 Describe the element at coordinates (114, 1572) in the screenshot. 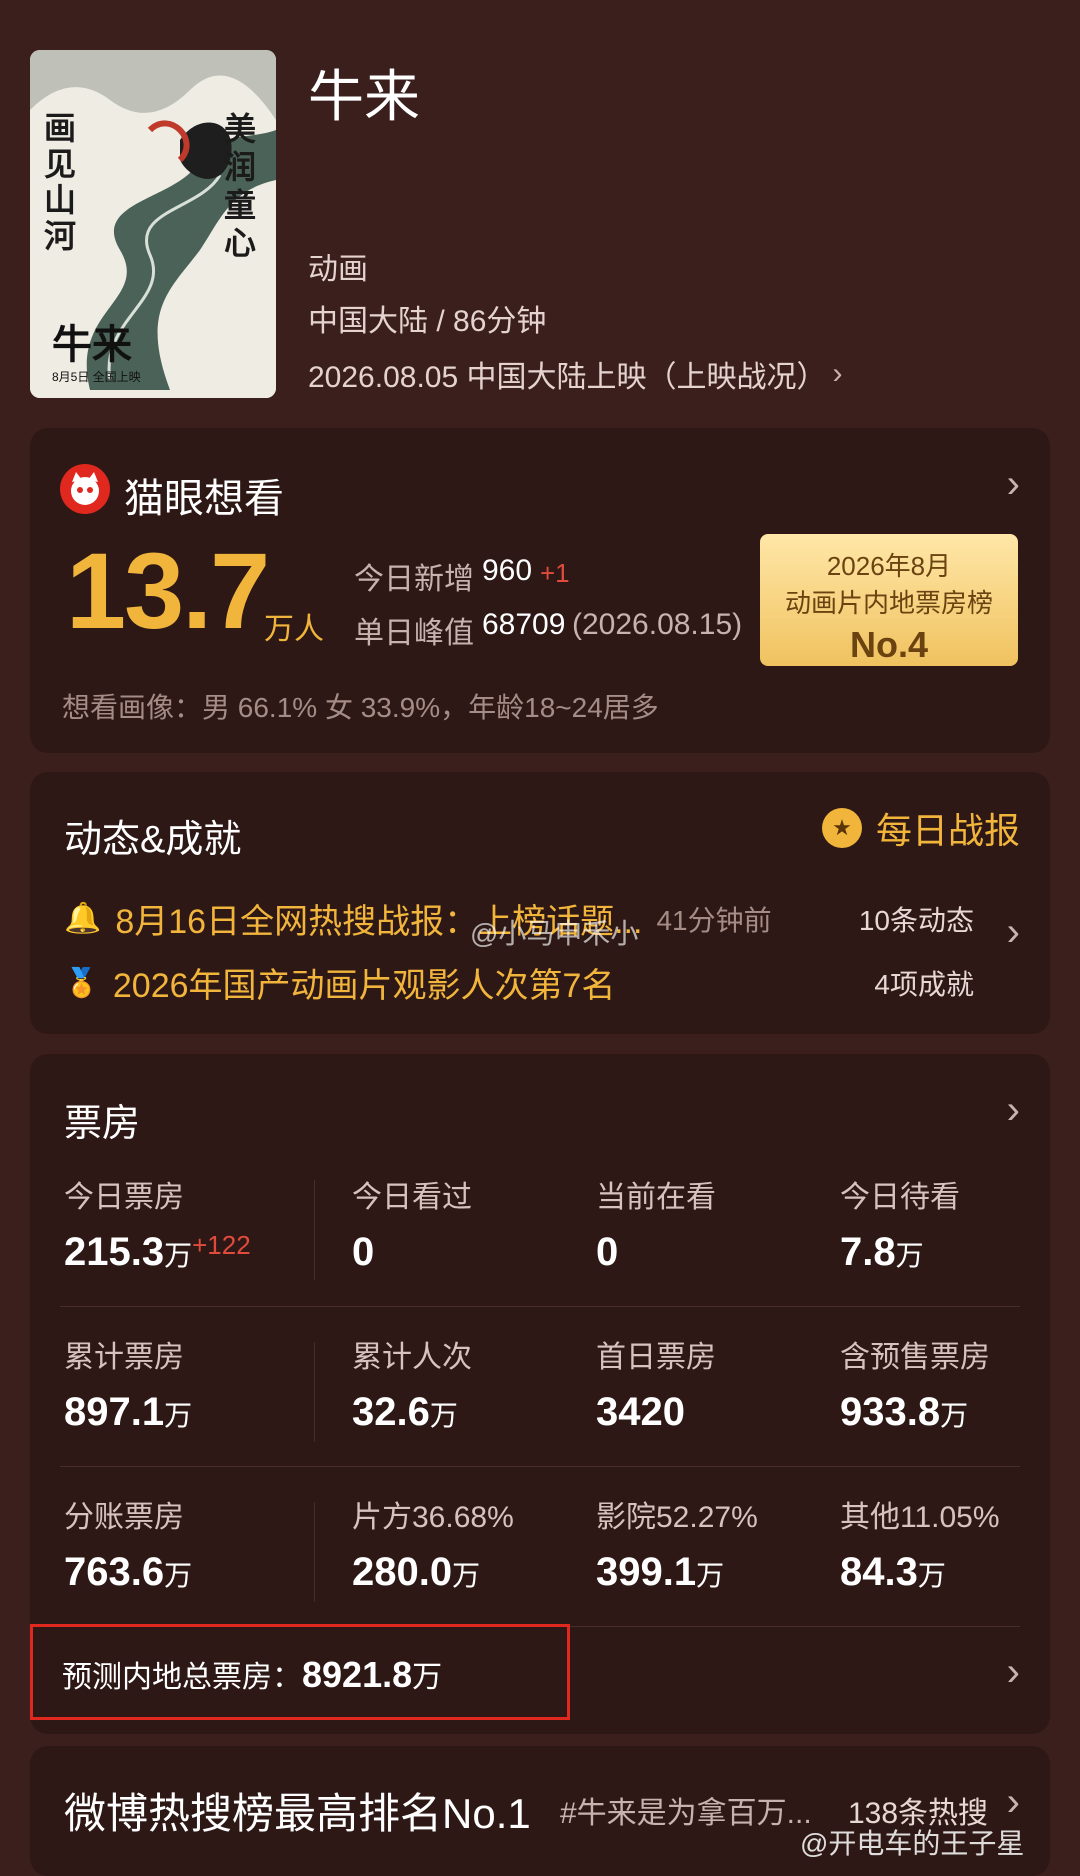

I see `stat-value: 763.6` at that location.